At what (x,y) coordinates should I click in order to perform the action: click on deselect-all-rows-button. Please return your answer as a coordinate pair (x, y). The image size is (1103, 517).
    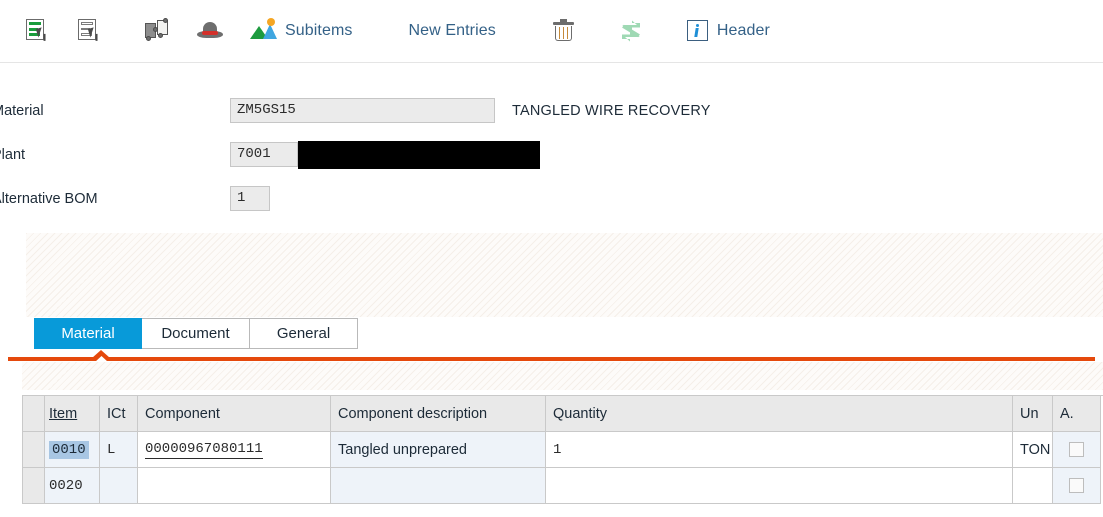
    Looking at the image, I should click on (89, 31).